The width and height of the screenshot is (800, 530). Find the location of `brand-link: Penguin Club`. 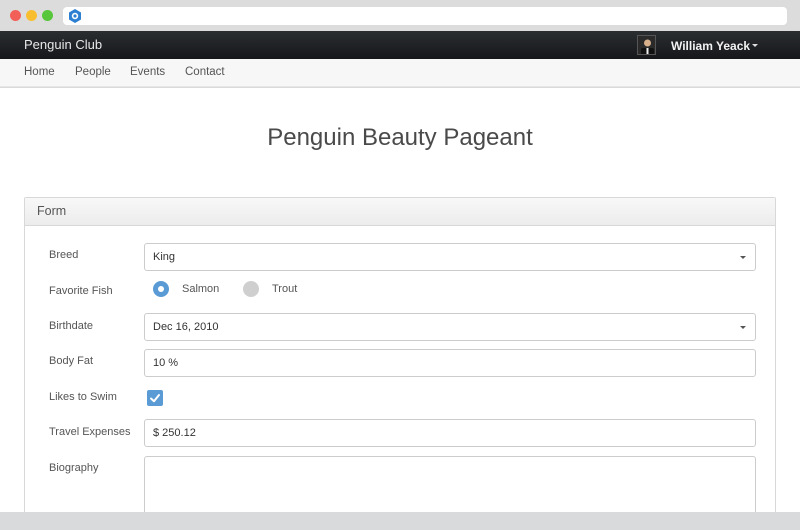

brand-link: Penguin Club is located at coordinates (63, 44).